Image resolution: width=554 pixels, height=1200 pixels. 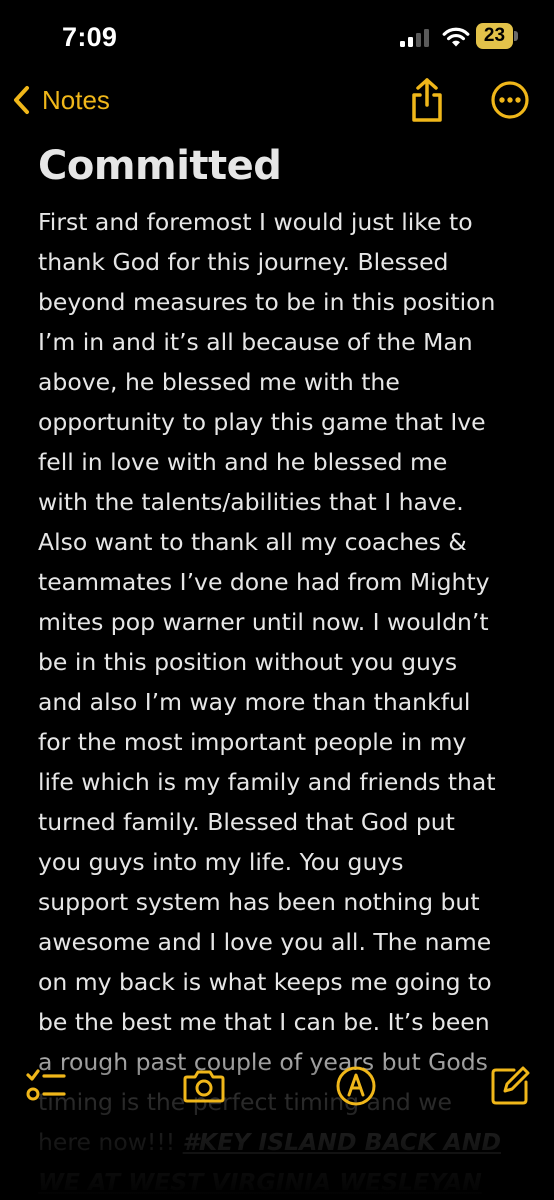 I want to click on bottom-toolbar, so click(x=277, y=1088).